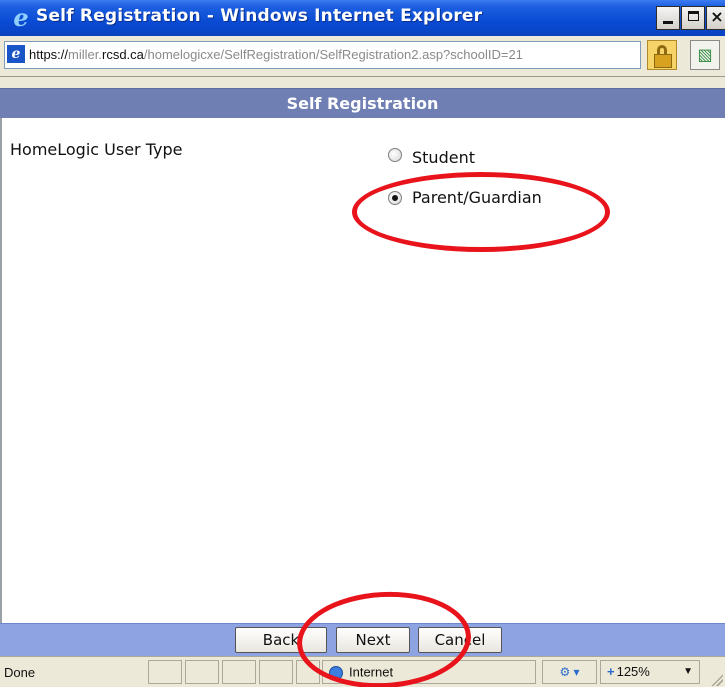 The width and height of the screenshot is (725, 687). I want to click on zoom-control: +125% ▼, so click(650, 672).